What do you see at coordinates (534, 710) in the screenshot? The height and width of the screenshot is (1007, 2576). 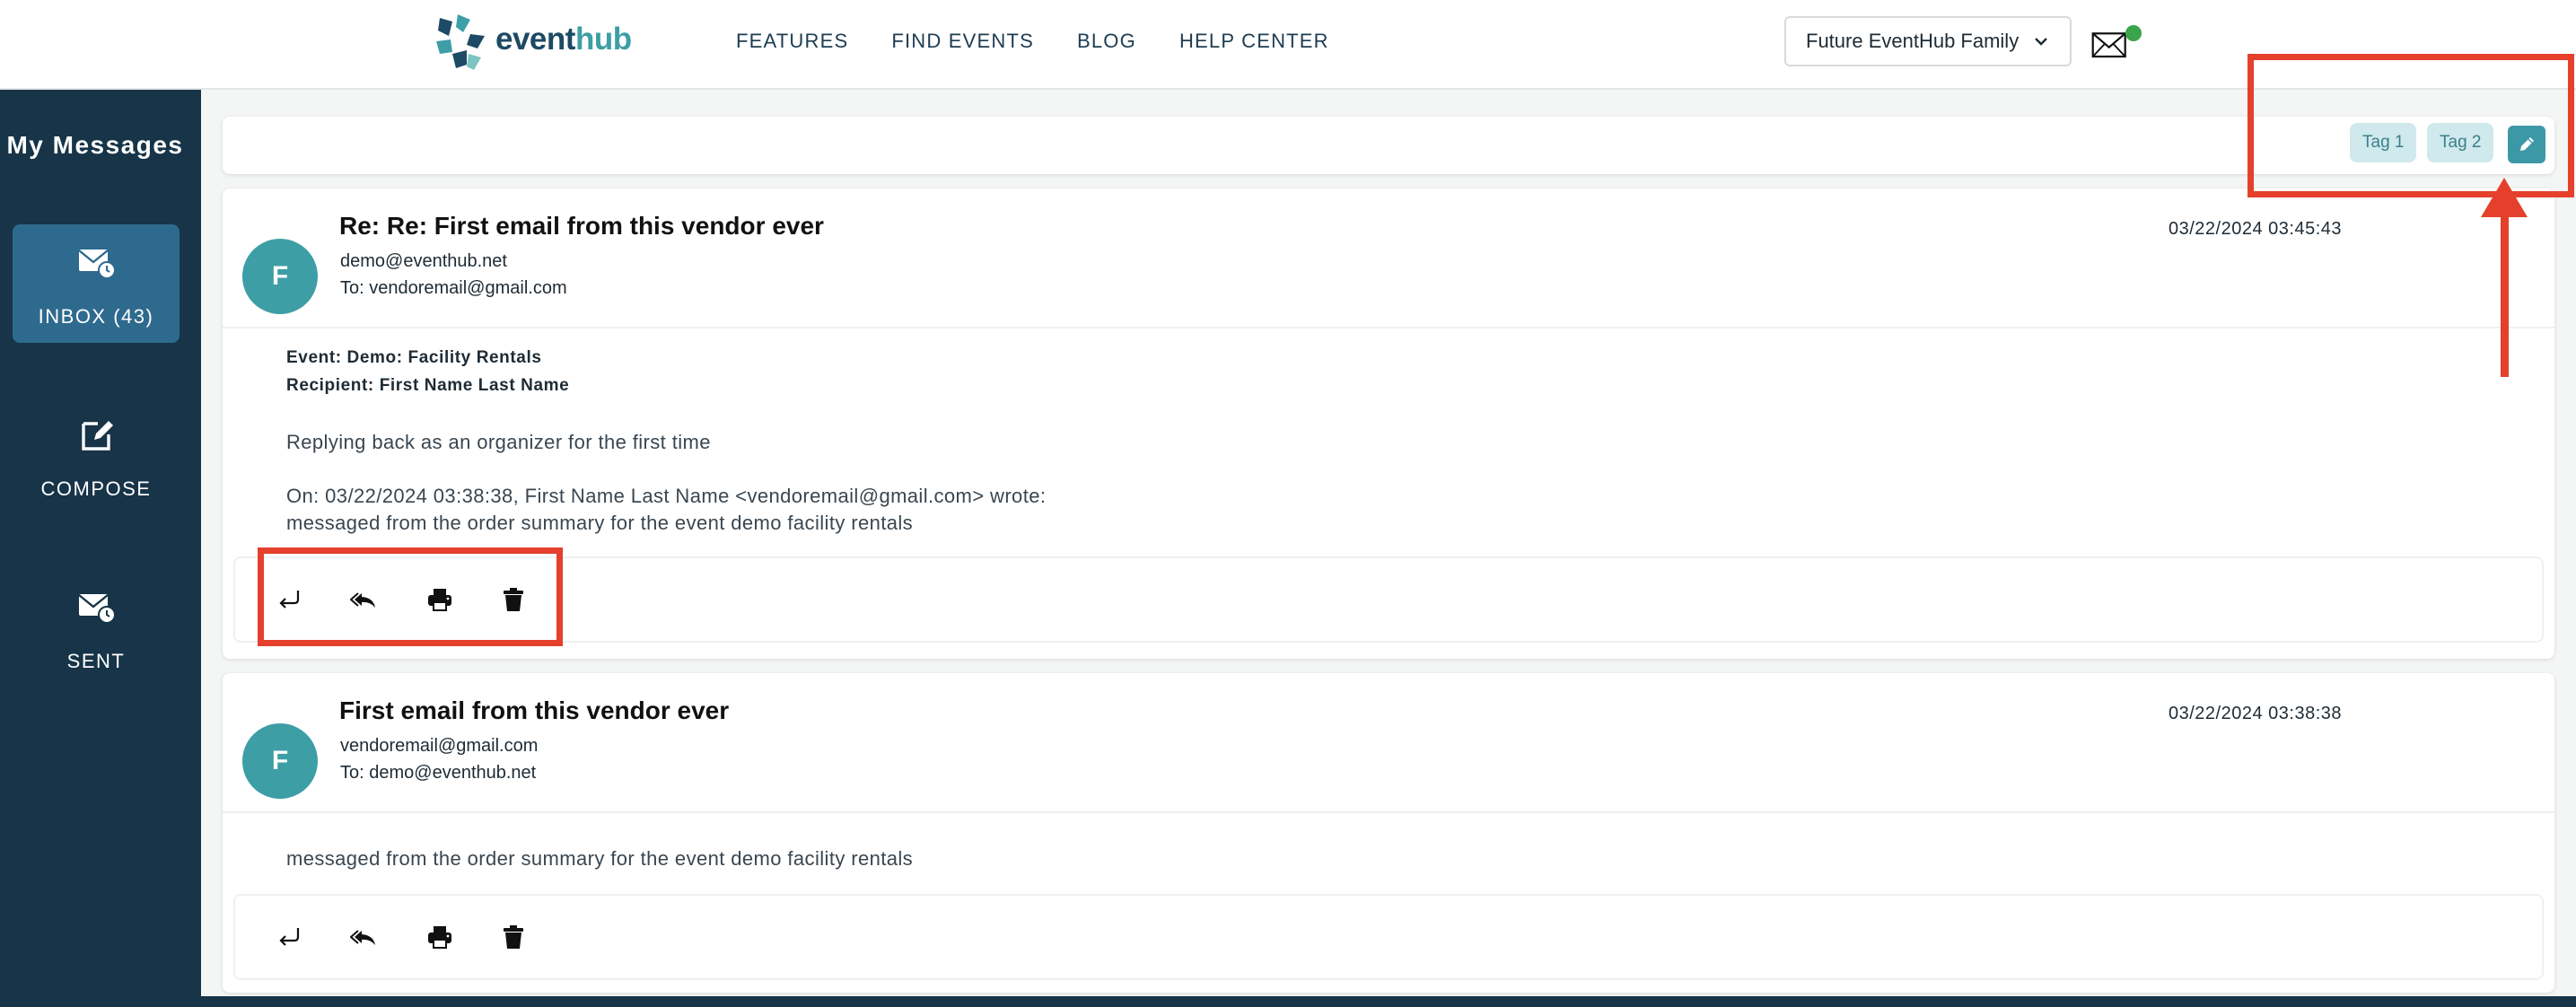 I see `message-subject: First email from this vendor ever` at bounding box center [534, 710].